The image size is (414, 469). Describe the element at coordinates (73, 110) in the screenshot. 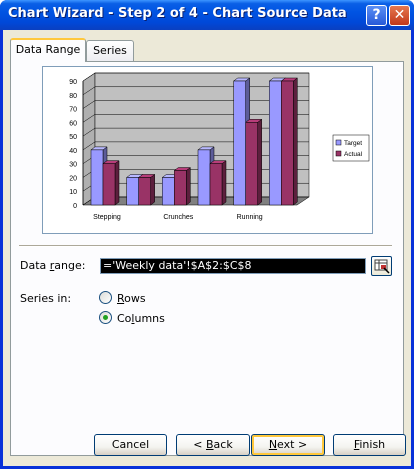

I see `y-tick-label: 70` at that location.